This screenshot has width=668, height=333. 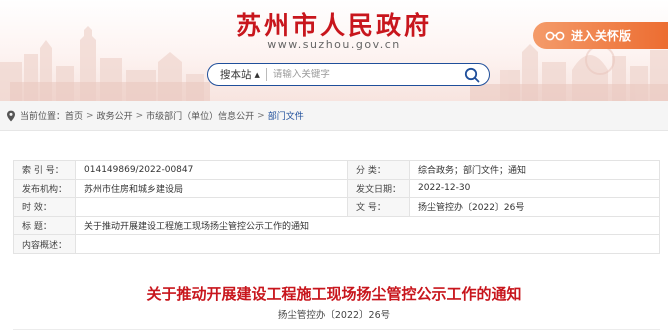 What do you see at coordinates (334, 315) in the screenshot?
I see `document-number: 扬尘管控办〔2022〕26号` at bounding box center [334, 315].